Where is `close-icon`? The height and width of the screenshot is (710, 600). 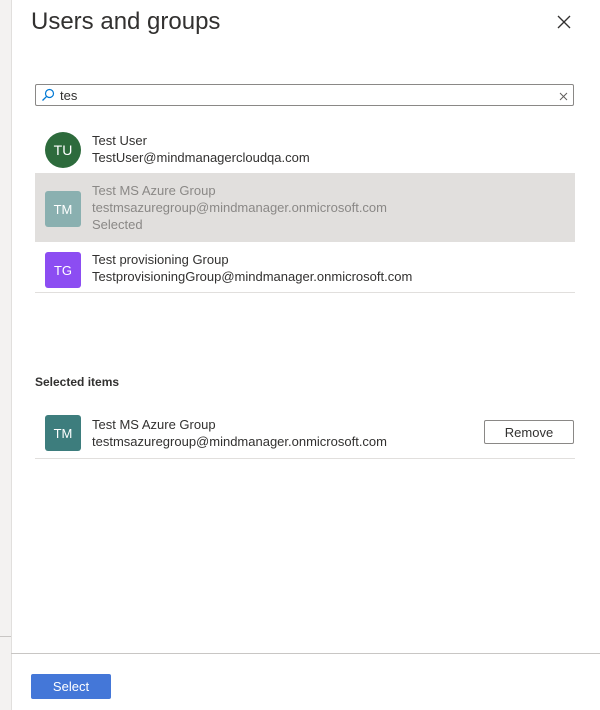
close-icon is located at coordinates (564, 22).